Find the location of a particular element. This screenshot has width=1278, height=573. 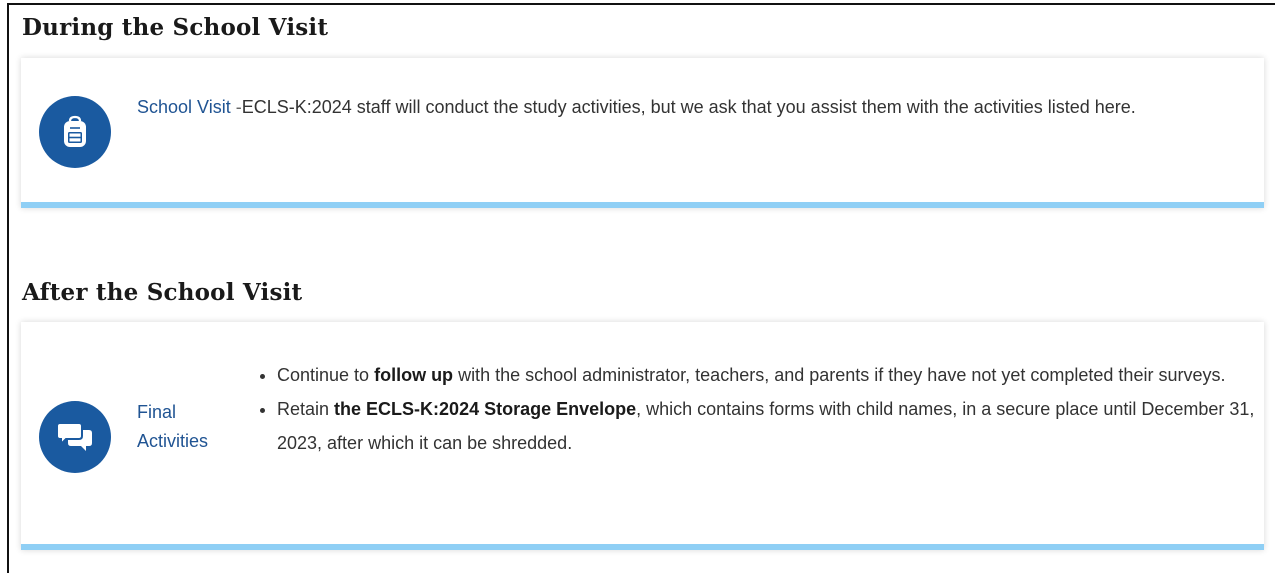

bullet-text-bold: follow up is located at coordinates (414, 375).